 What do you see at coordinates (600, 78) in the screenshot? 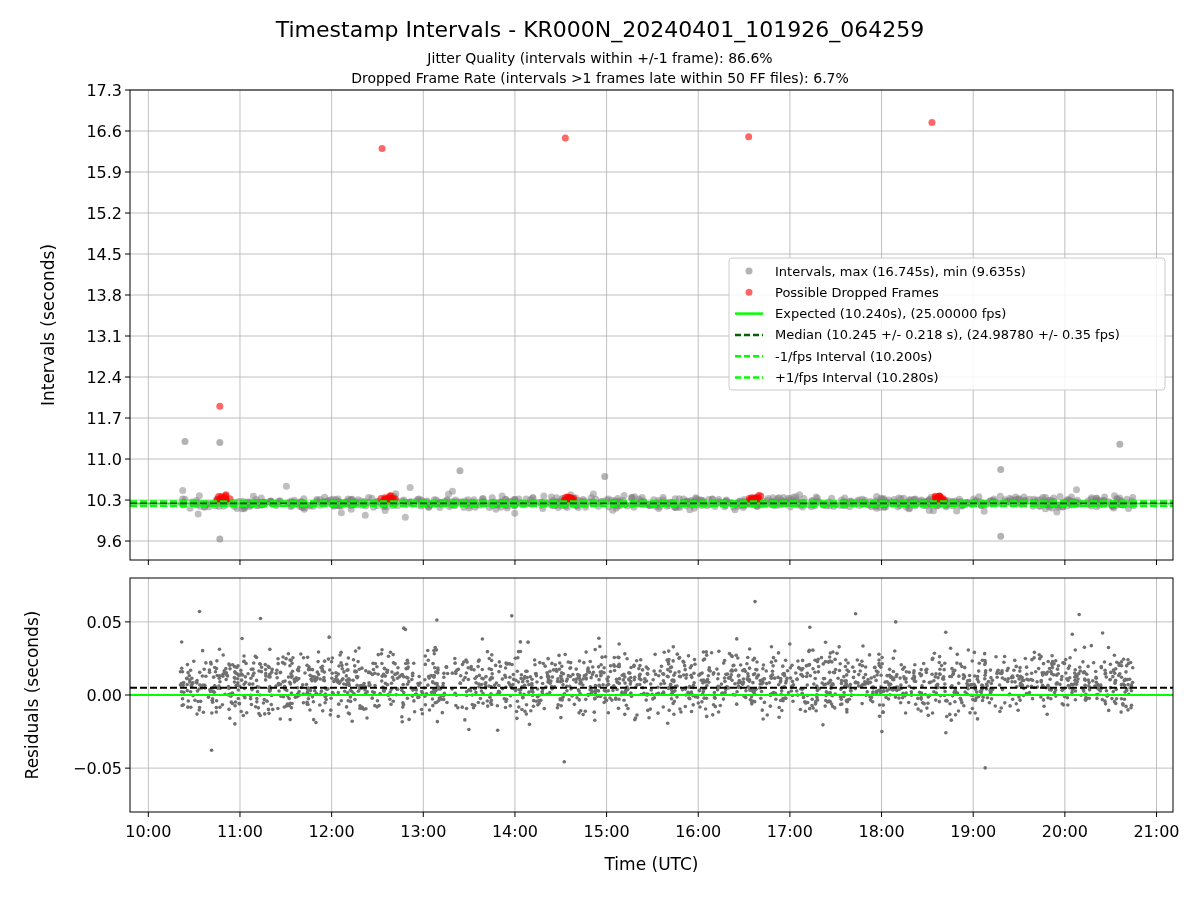
I see `chart-subtitle: Dropped Frame Rate (intervals >1 frames late within 50 FF files): 6.7%` at bounding box center [600, 78].